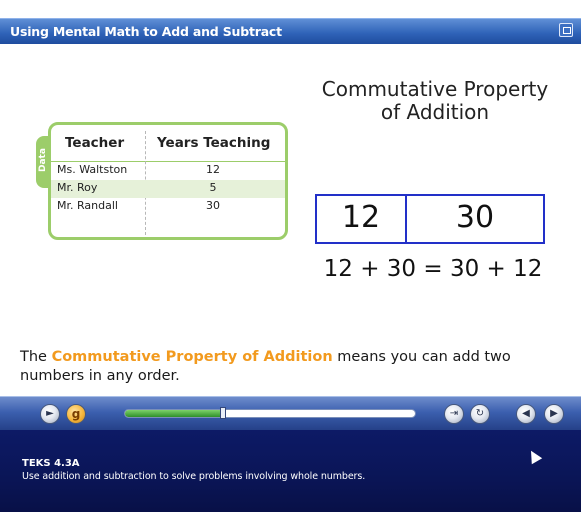 The height and width of the screenshot is (512, 581). I want to click on speaker-icon: ►, so click(50, 414).